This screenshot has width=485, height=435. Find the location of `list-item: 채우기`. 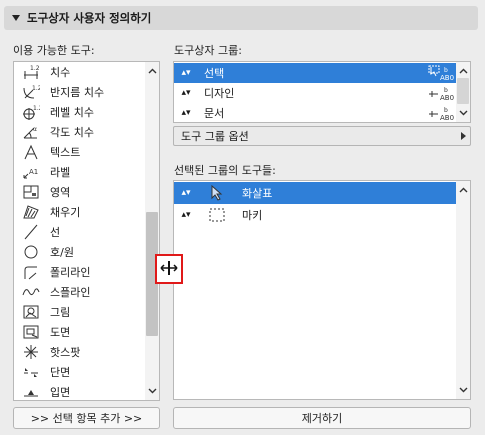

list-item: 채우기 is located at coordinates (80, 212).